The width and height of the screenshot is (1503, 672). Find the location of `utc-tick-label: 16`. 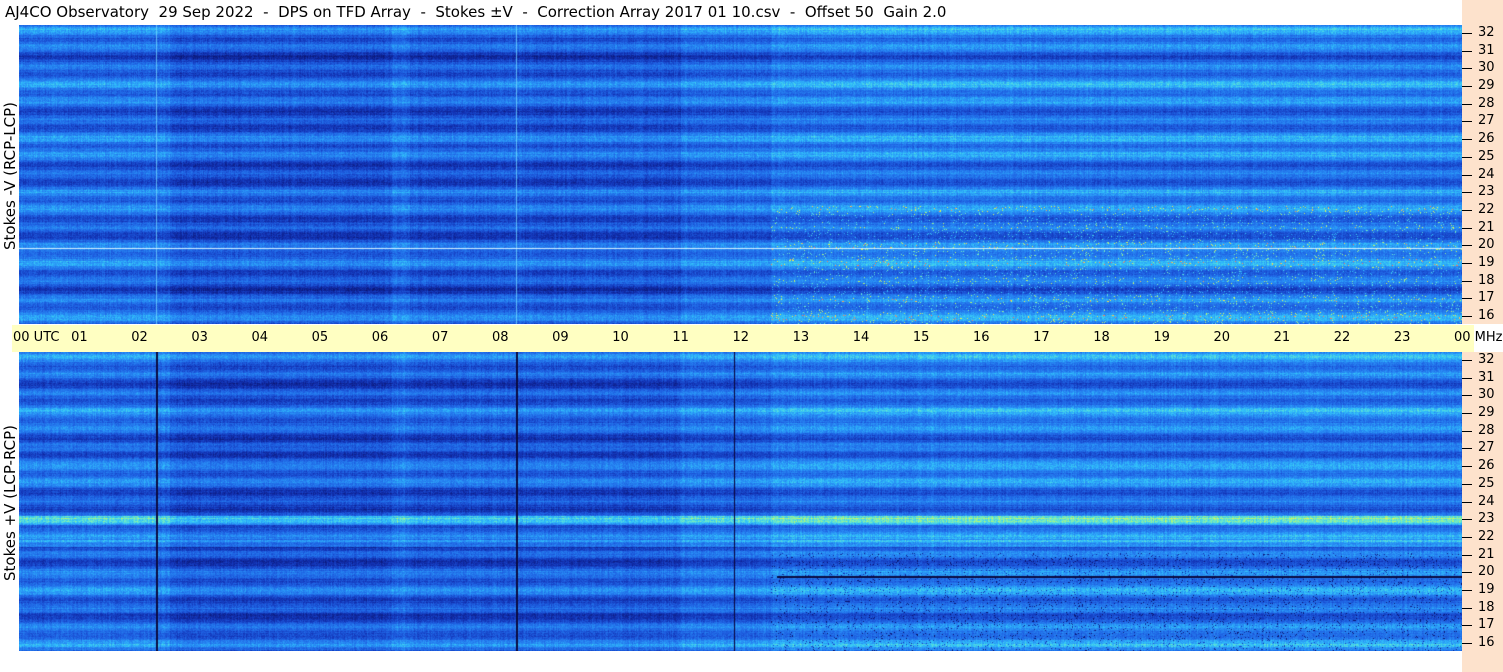

utc-tick-label: 16 is located at coordinates (981, 337).